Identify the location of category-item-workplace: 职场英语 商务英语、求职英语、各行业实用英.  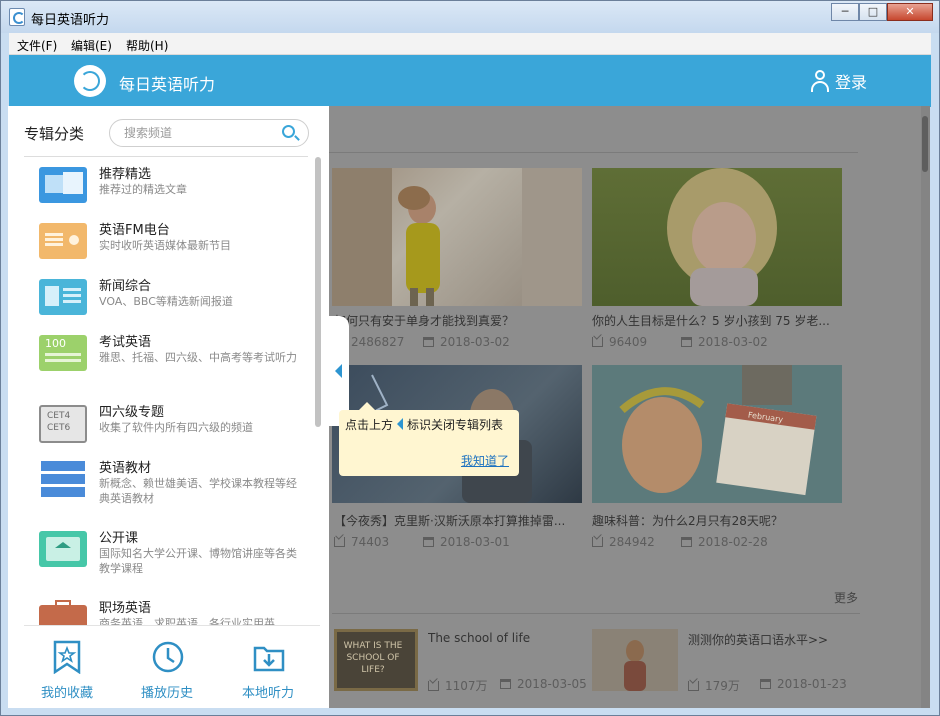
(160, 611).